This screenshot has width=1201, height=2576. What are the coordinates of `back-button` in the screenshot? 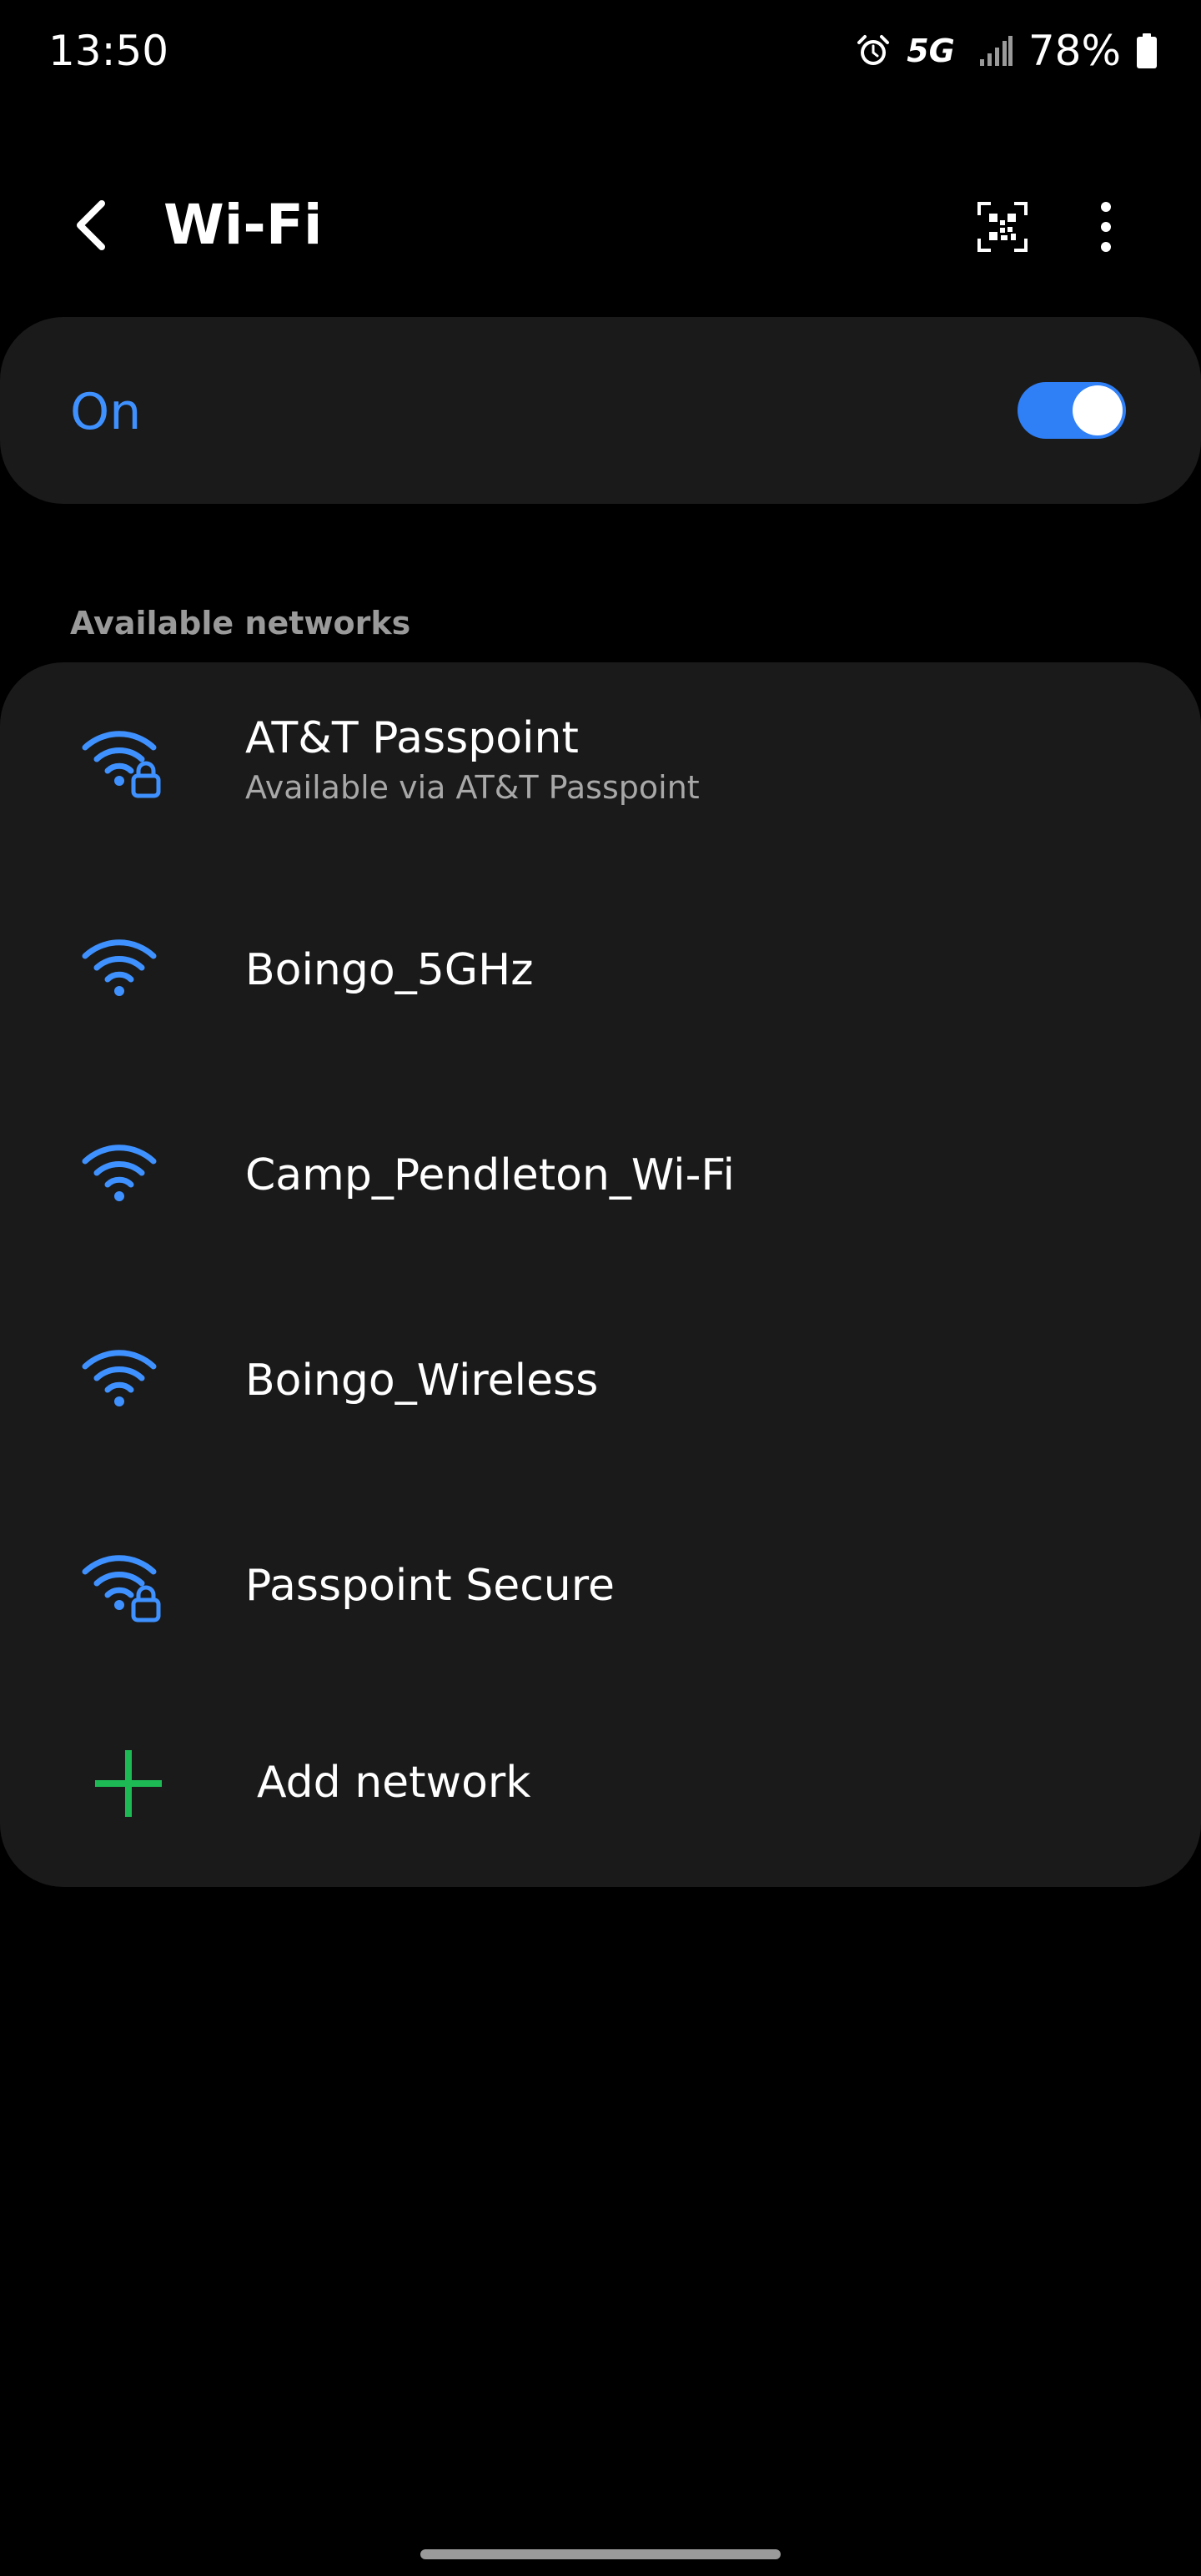 It's located at (92, 225).